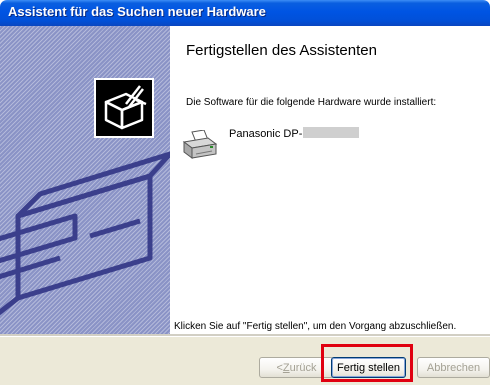 Image resolution: width=490 pixels, height=385 pixels. Describe the element at coordinates (367, 363) in the screenshot. I see `finish-button-highlight` at that location.